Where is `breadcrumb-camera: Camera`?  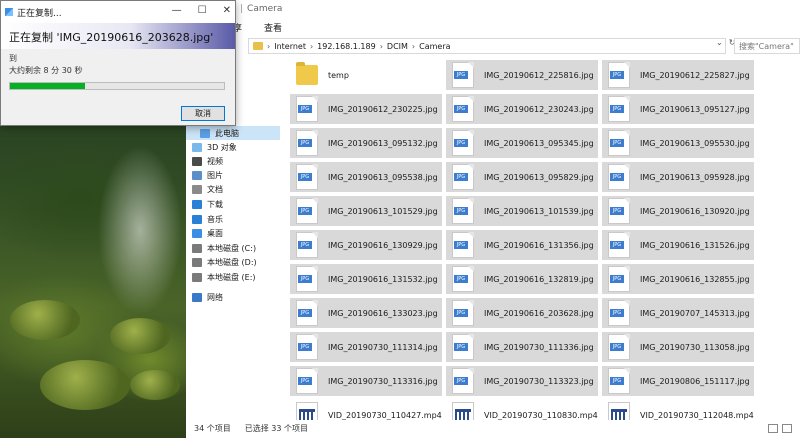 breadcrumb-camera: Camera is located at coordinates (434, 46).